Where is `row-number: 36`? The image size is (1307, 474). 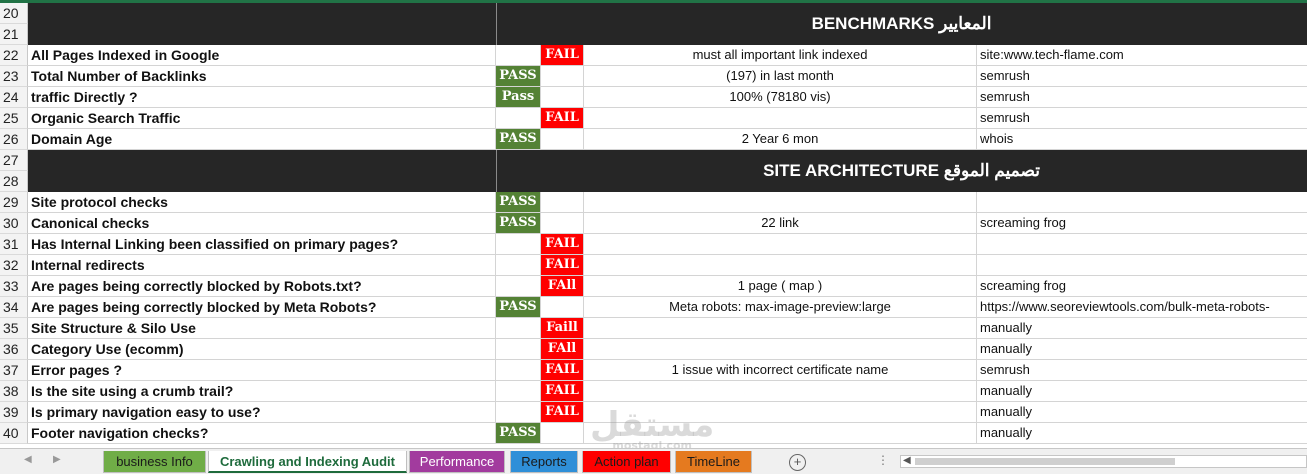 row-number: 36 is located at coordinates (14, 349).